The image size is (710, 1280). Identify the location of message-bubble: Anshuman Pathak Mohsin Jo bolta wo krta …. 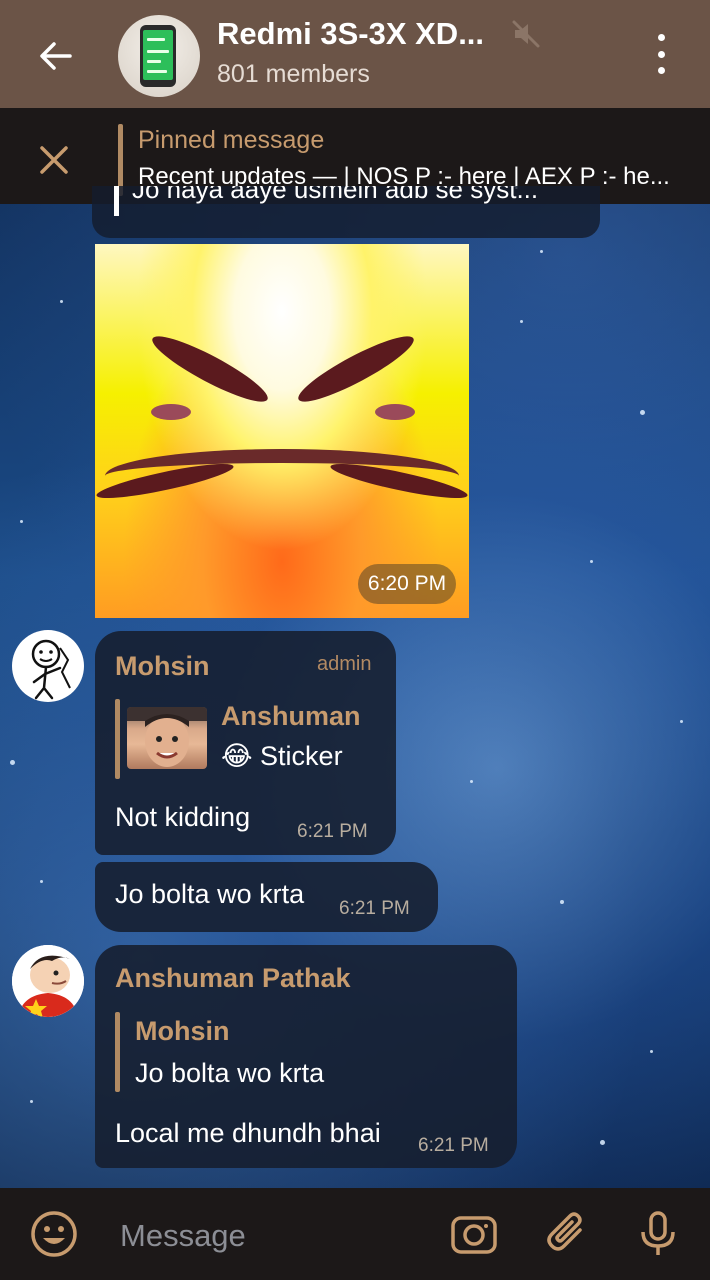
(306, 1056).